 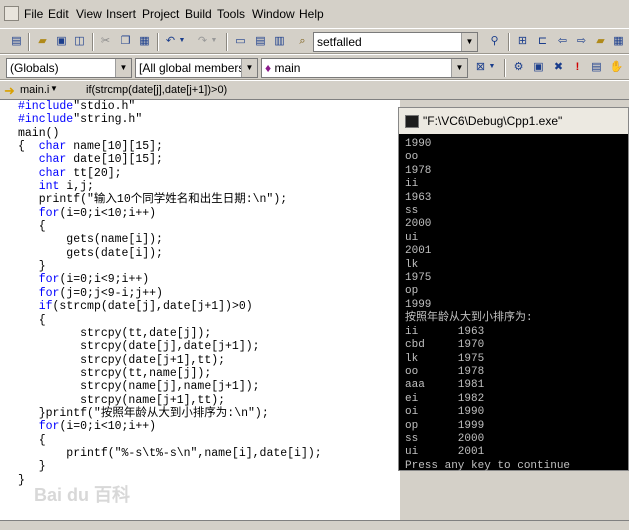 I want to click on console-line: 按照年龄从大到小排序为:, so click(x=469, y=318).